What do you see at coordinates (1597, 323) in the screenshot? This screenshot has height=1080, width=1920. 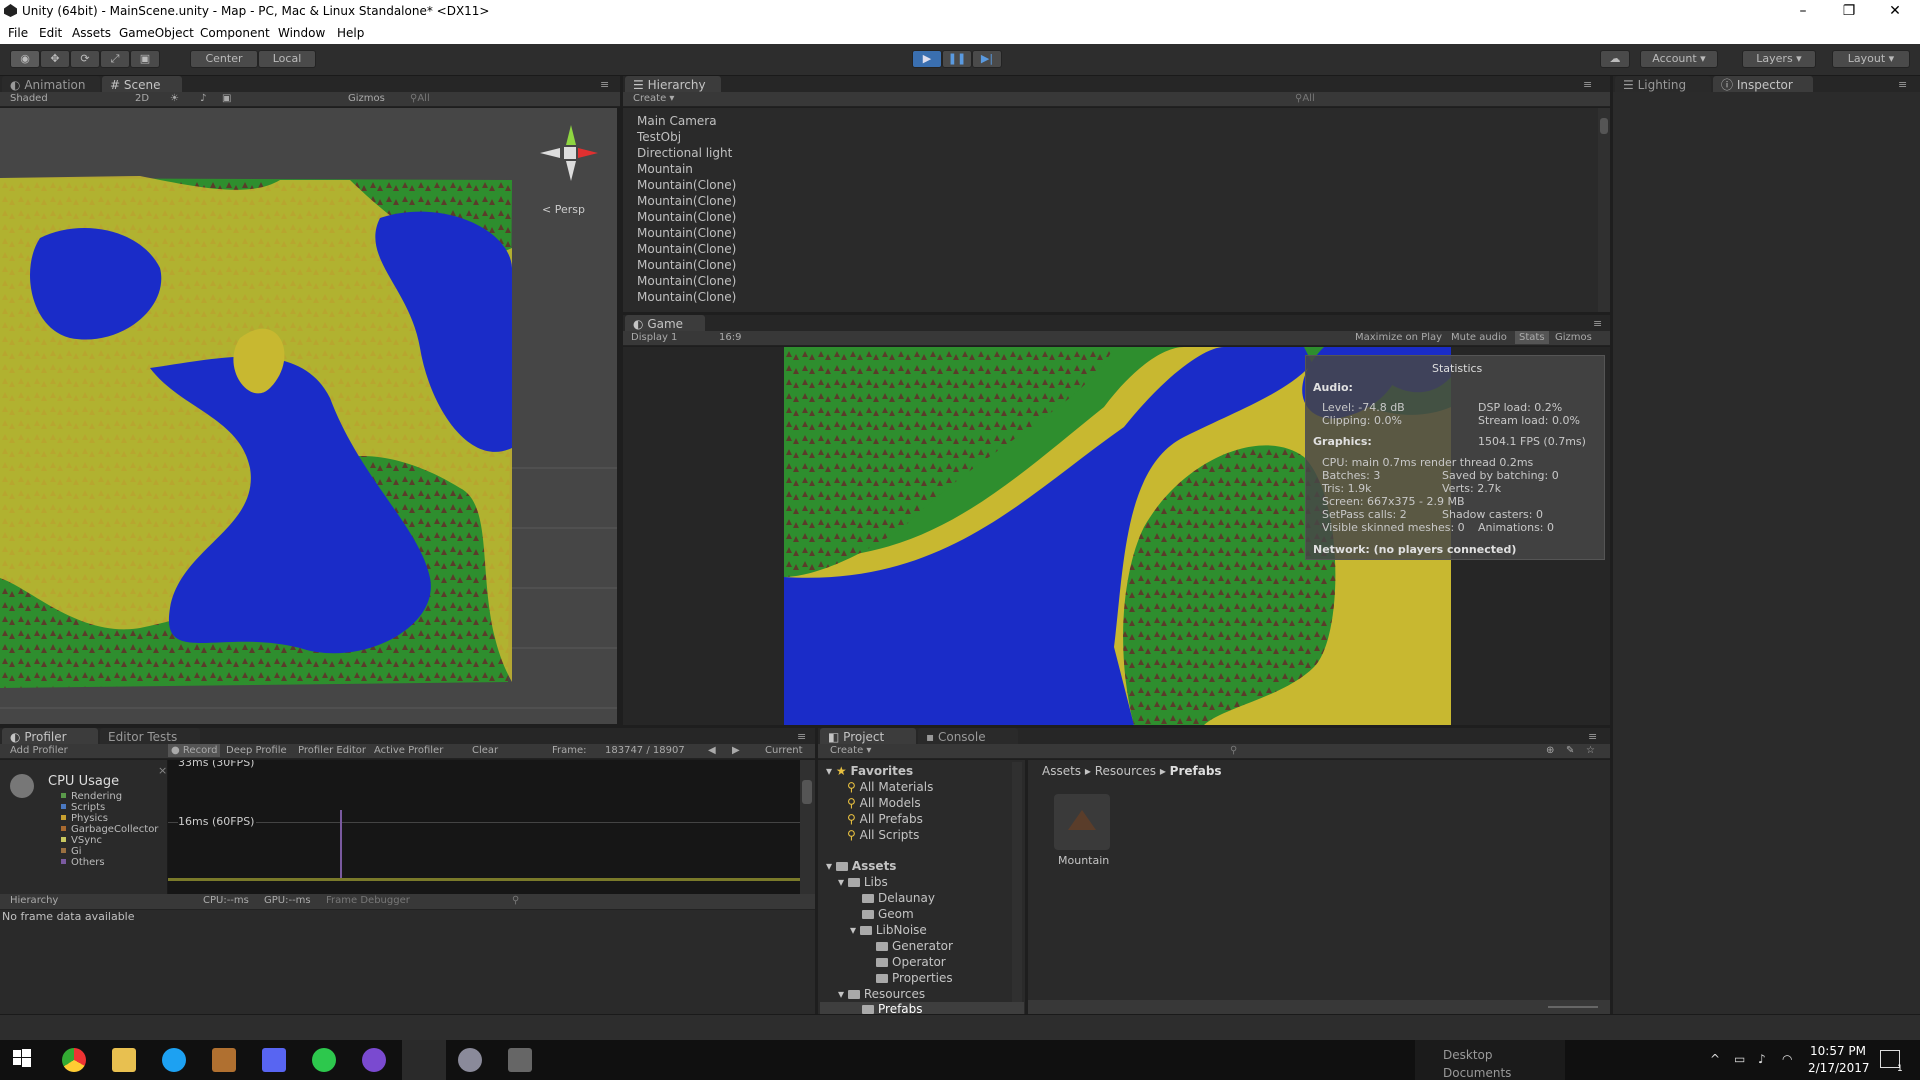 I see `game-menu-icon: ≡` at bounding box center [1597, 323].